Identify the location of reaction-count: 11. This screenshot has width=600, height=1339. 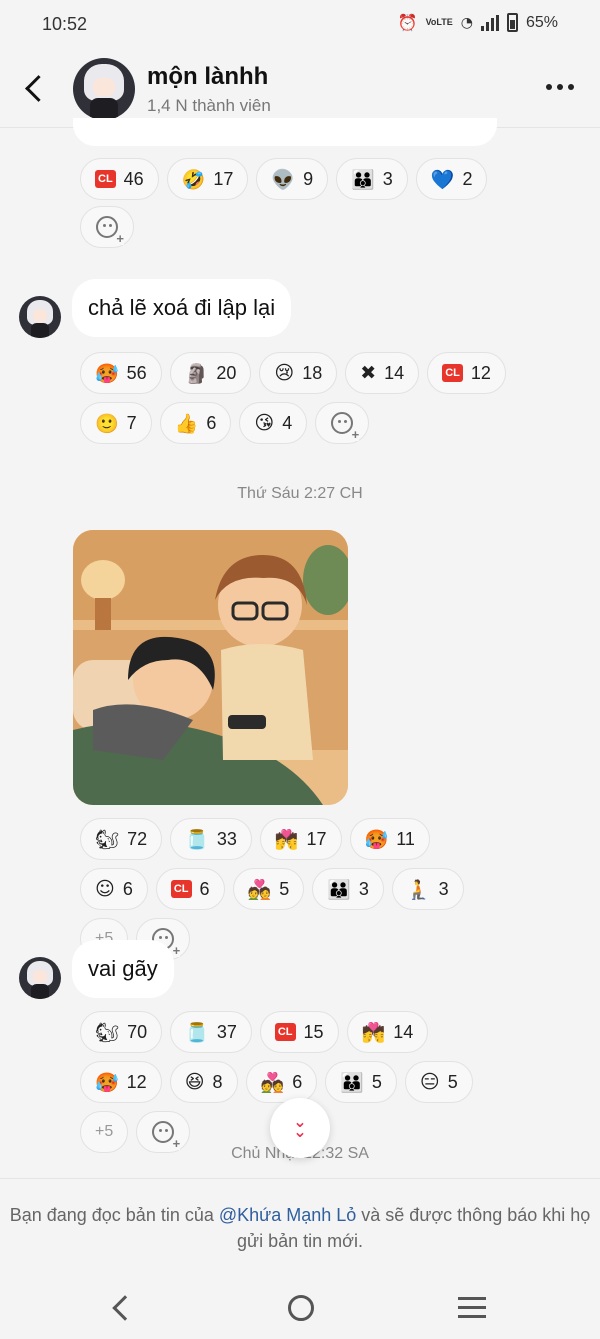
(405, 838).